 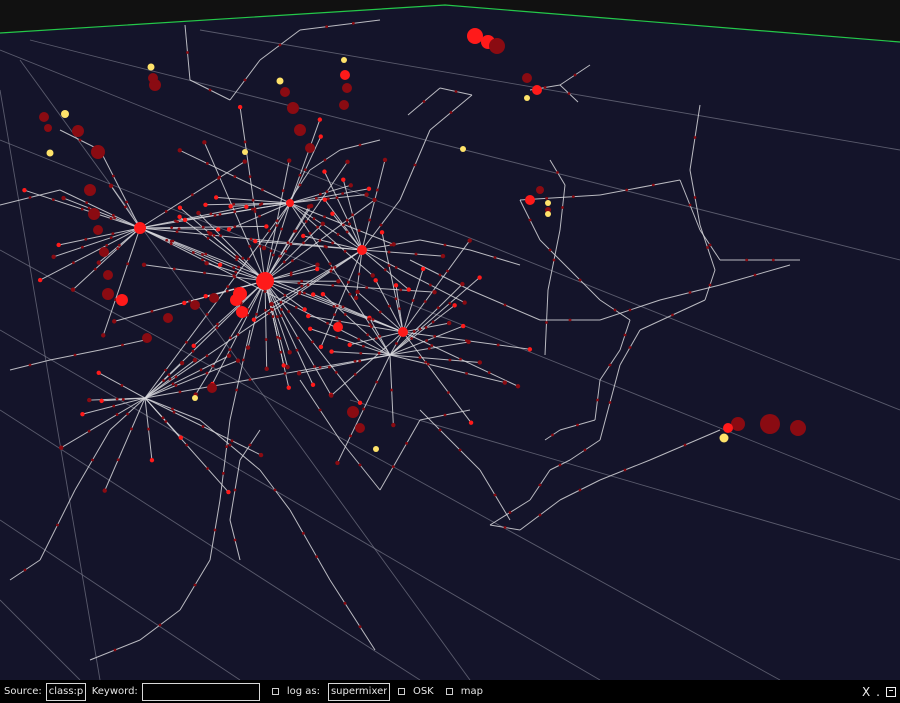 I want to click on maximize-icon, so click(x=891, y=691).